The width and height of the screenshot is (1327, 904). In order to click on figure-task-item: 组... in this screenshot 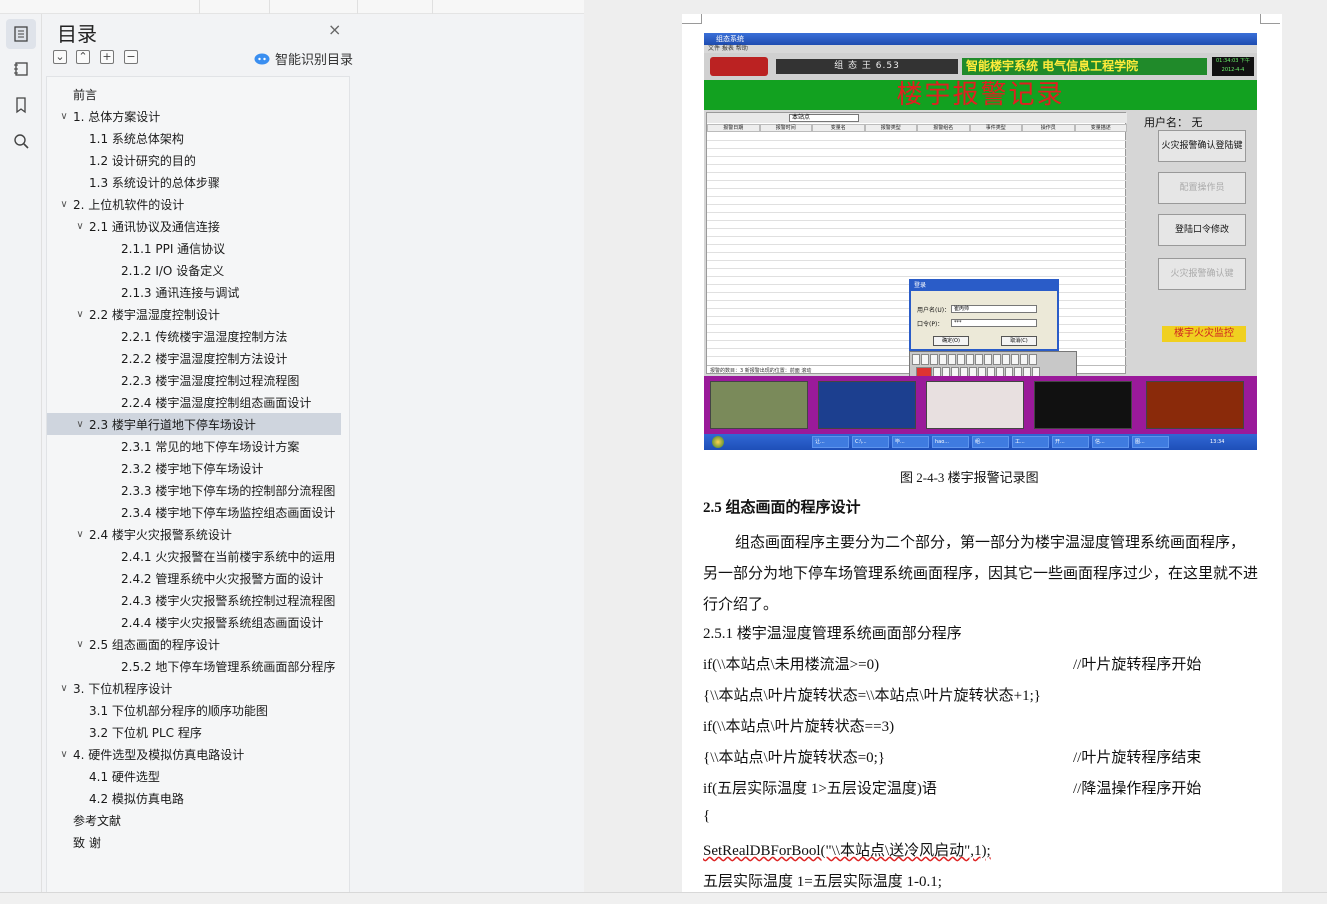, I will do `click(990, 442)`.